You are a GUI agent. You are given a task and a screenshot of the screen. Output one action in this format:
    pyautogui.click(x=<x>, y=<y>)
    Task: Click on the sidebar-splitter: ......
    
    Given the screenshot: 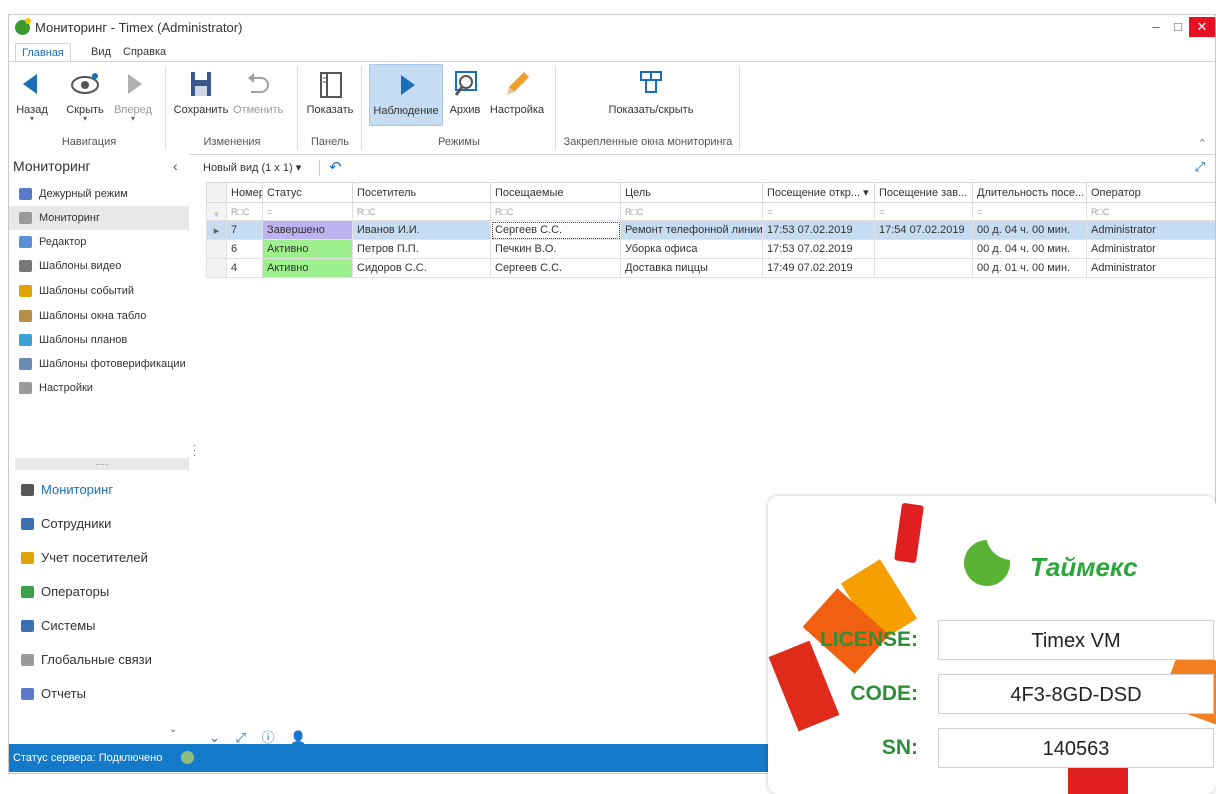 What is the action you would take?
    pyautogui.click(x=102, y=464)
    